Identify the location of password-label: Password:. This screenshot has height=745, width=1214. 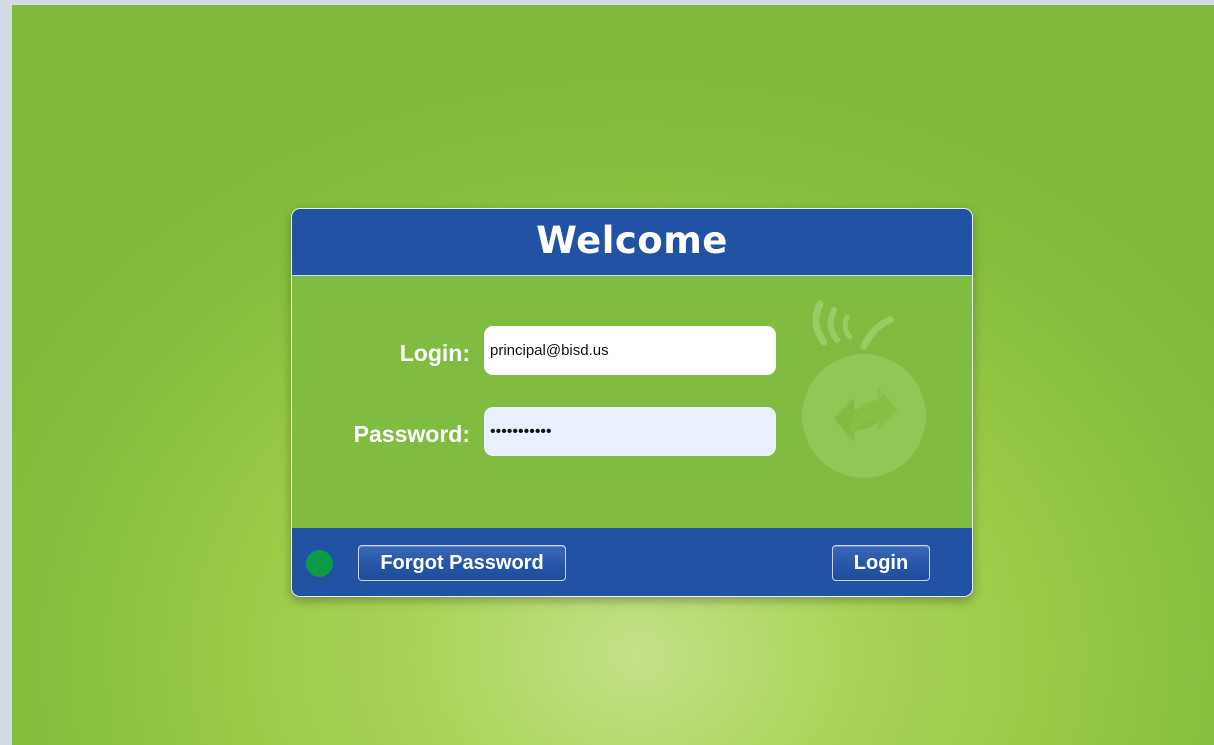
(411, 434).